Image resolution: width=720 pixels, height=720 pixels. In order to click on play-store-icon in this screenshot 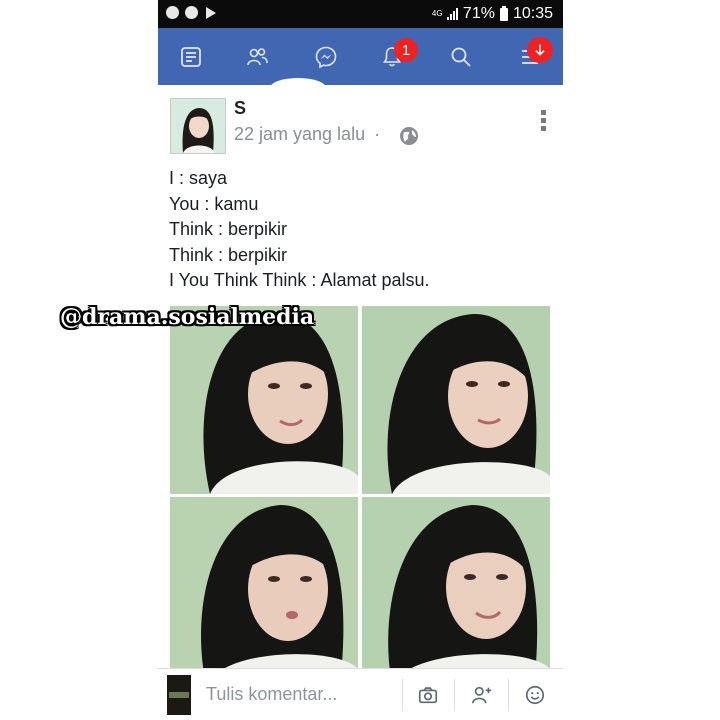, I will do `click(211, 12)`.